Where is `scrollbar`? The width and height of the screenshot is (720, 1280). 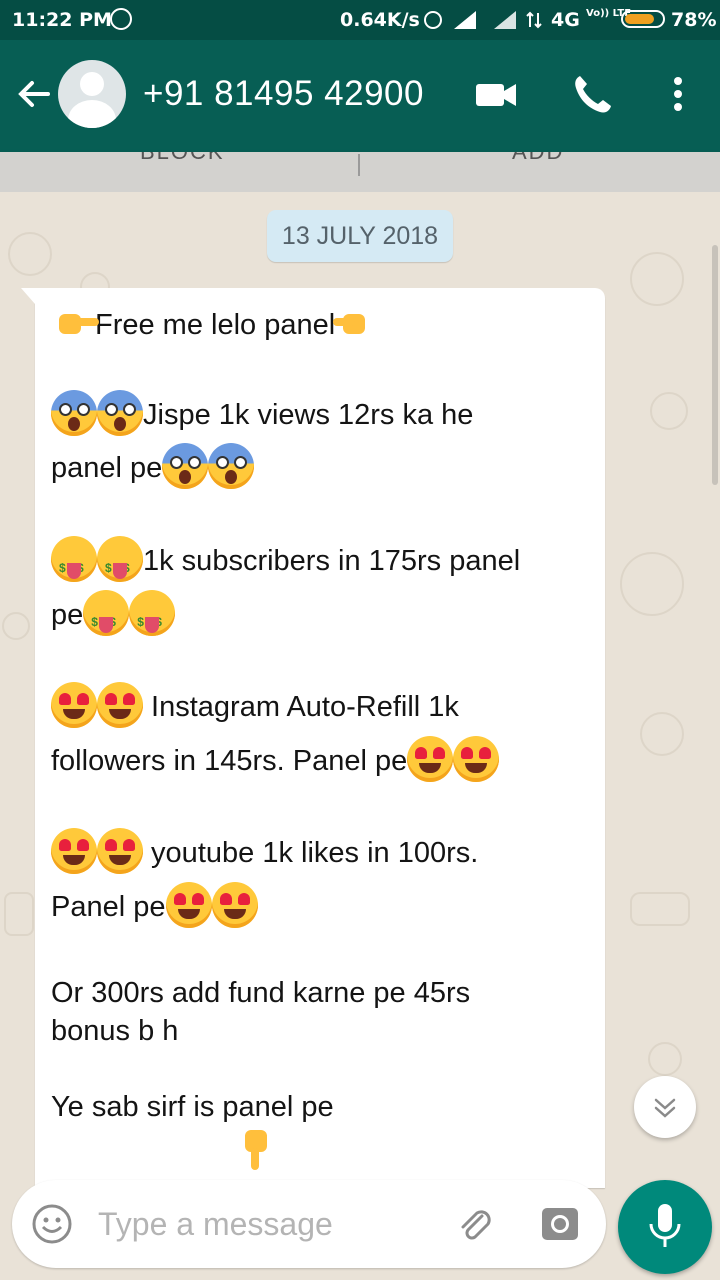
scrollbar is located at coordinates (715, 365).